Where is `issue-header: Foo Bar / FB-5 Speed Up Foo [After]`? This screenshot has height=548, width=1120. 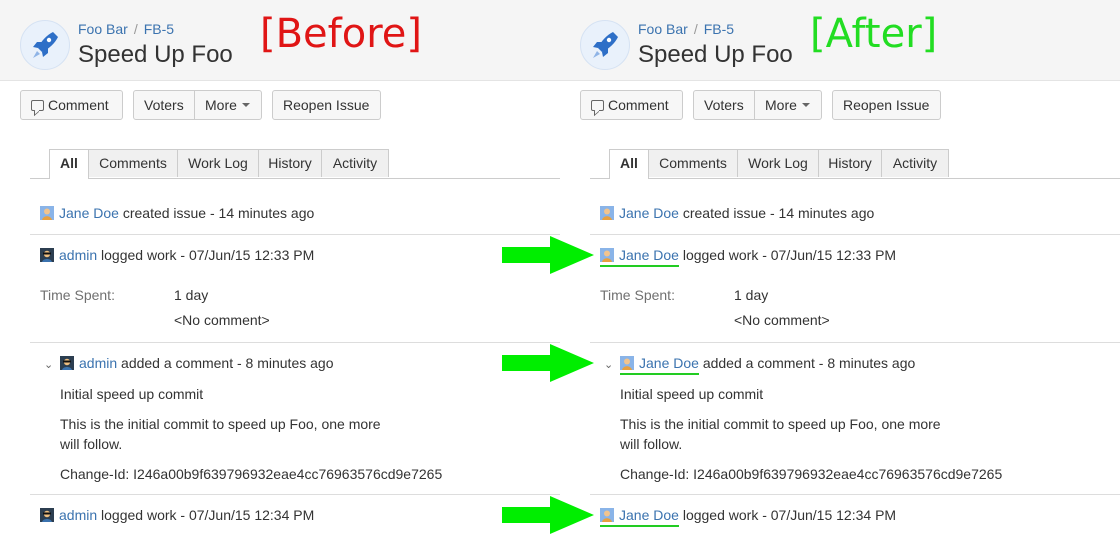
issue-header: Foo Bar / FB-5 Speed Up Foo [After] is located at coordinates (840, 40).